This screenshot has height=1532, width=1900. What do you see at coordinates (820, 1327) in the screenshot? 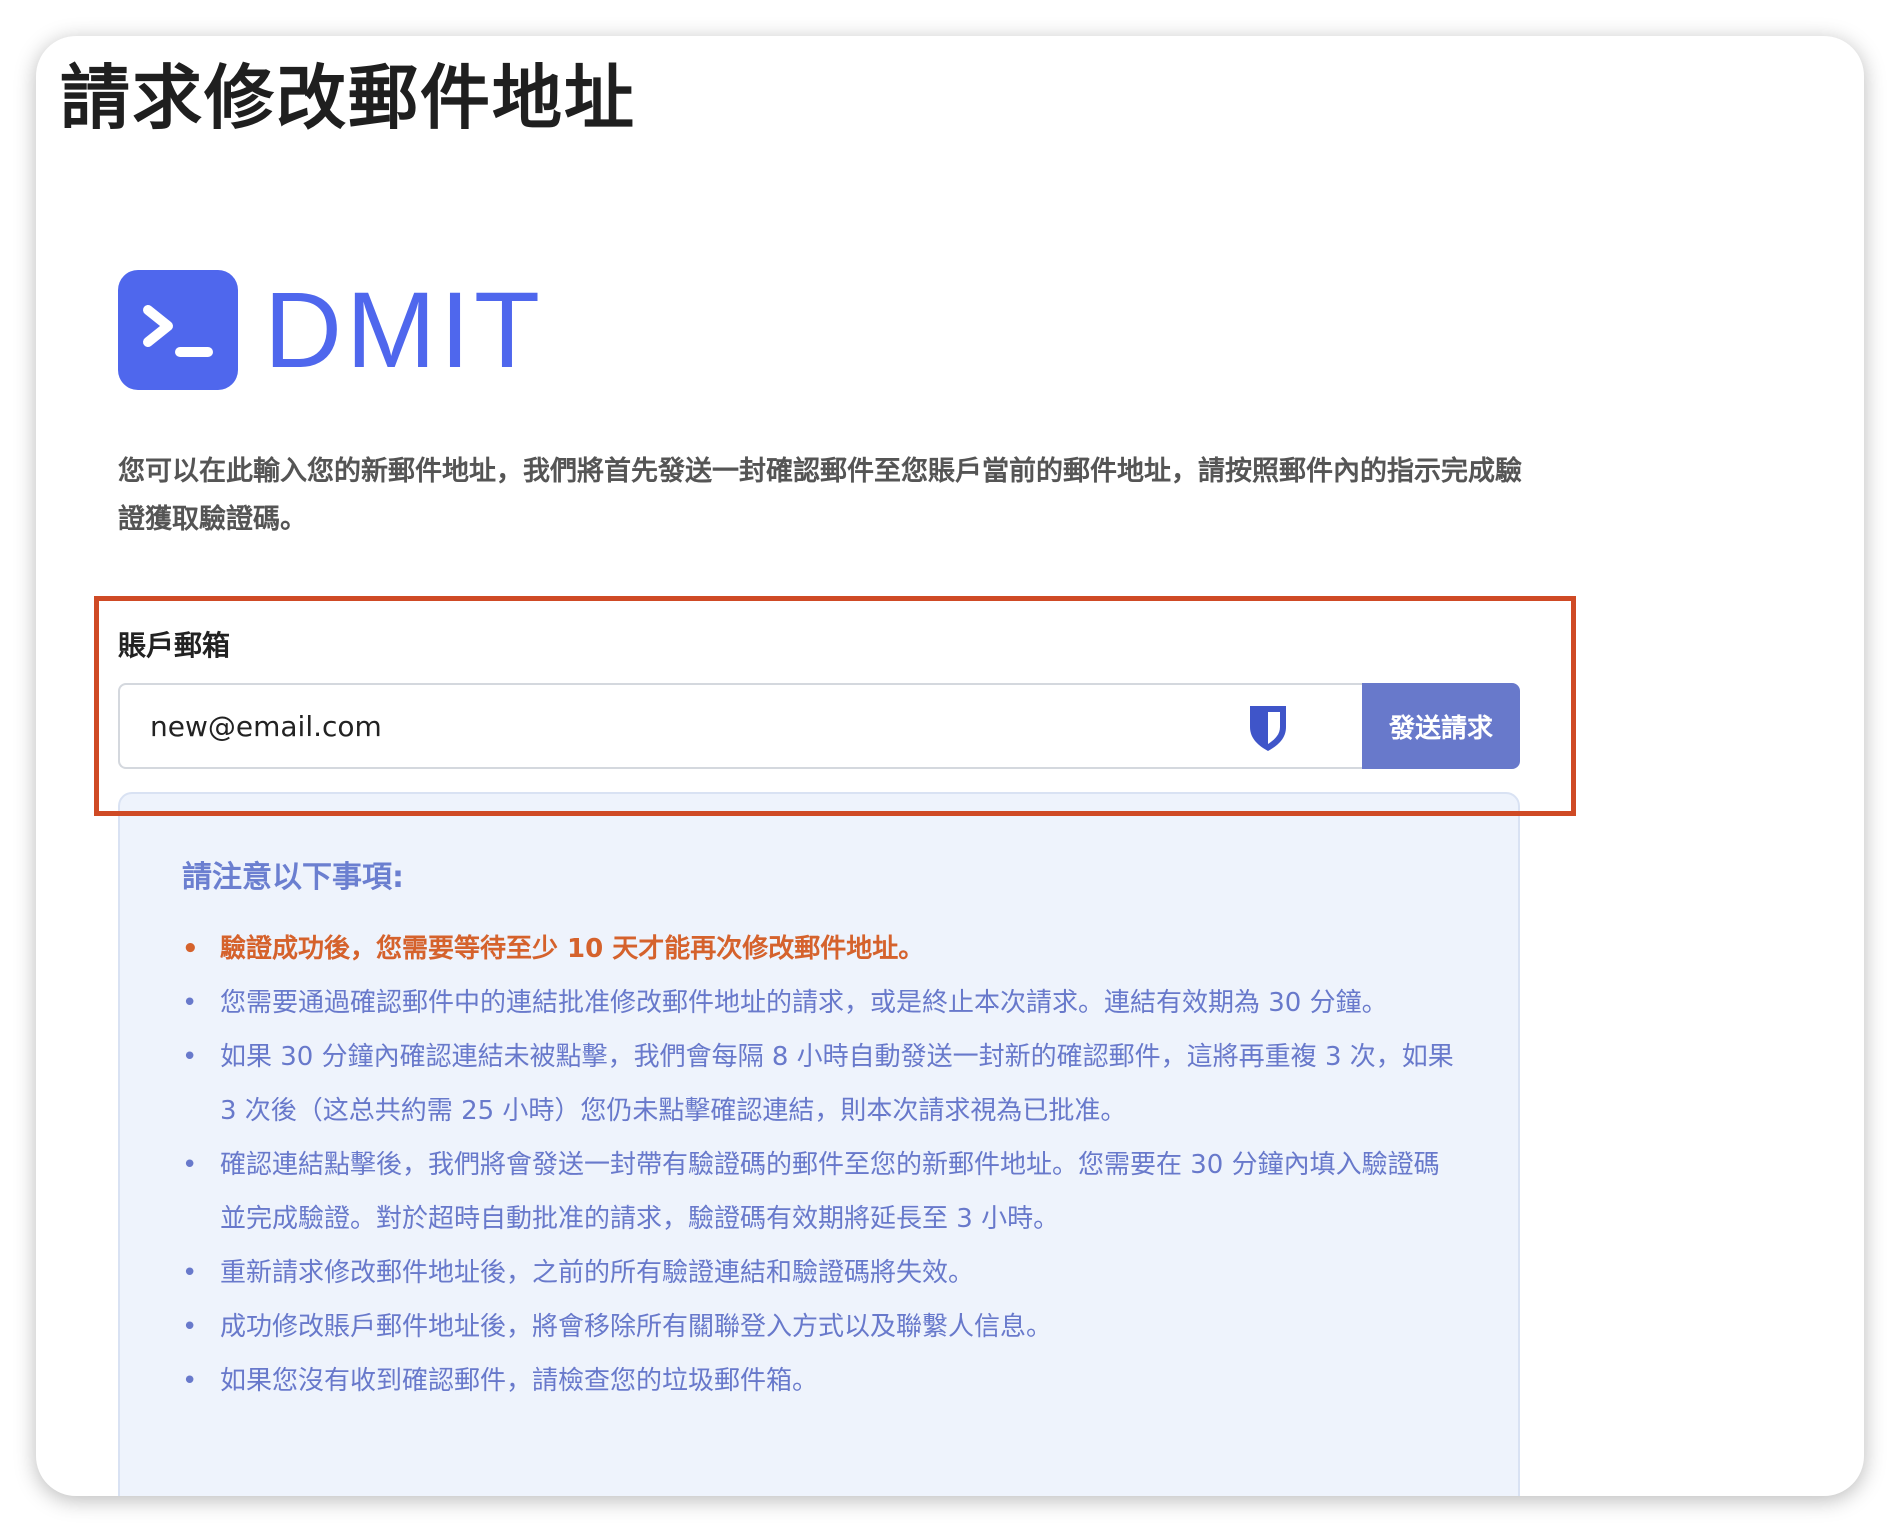
I see `notice-item: 成功修改賬戶郵件地址後，將會移除所有關聯登入方式以及聯繫人信息。` at bounding box center [820, 1327].